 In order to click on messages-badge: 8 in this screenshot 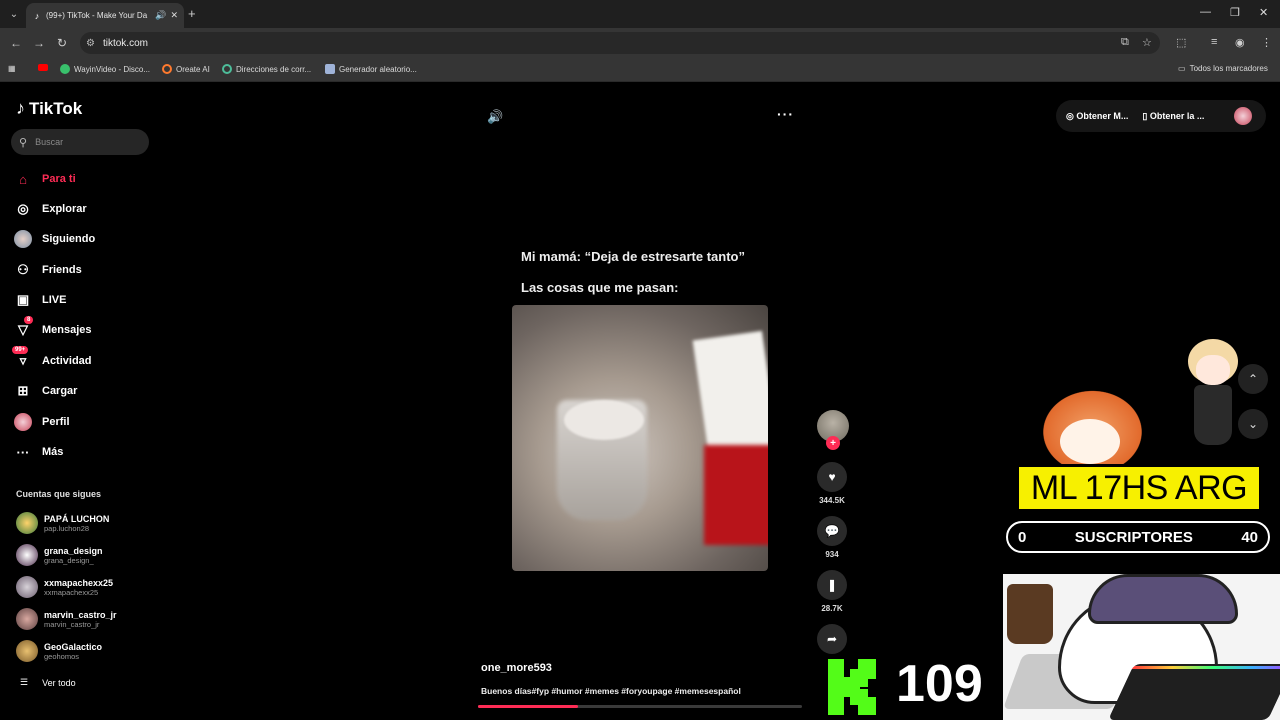, I will do `click(29, 320)`.